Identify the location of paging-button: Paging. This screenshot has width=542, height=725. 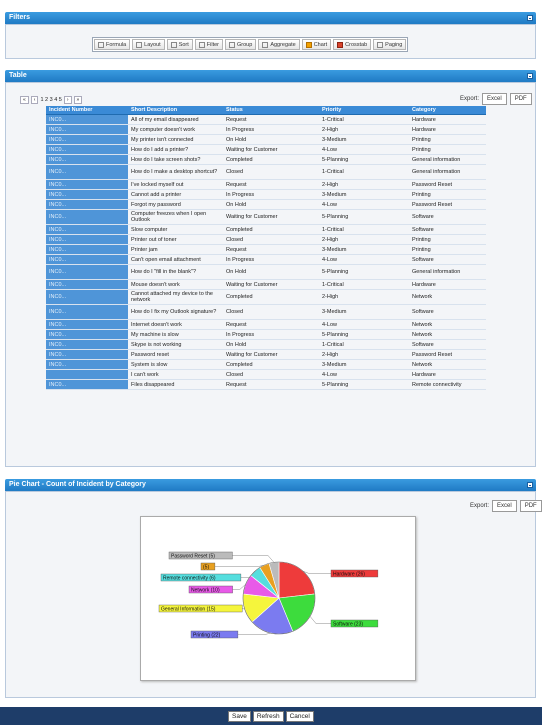
(390, 44).